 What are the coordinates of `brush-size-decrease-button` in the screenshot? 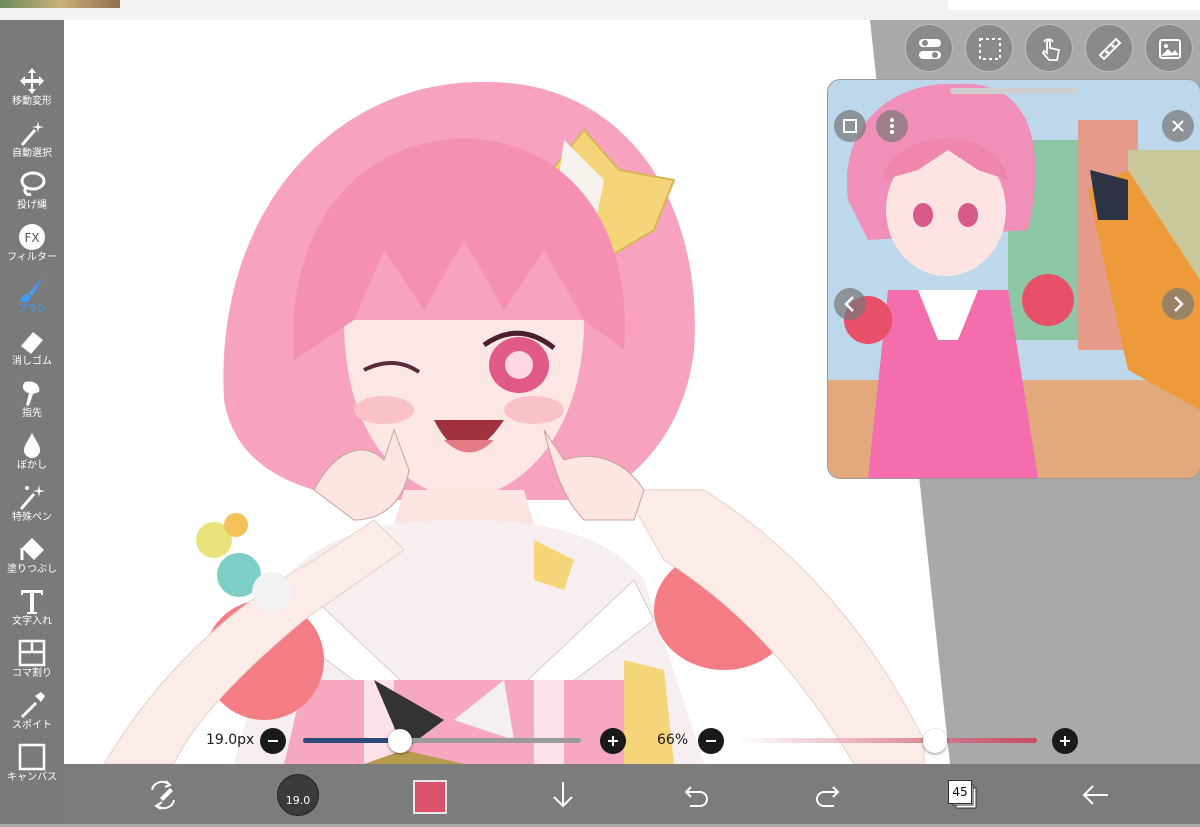 It's located at (273, 741).